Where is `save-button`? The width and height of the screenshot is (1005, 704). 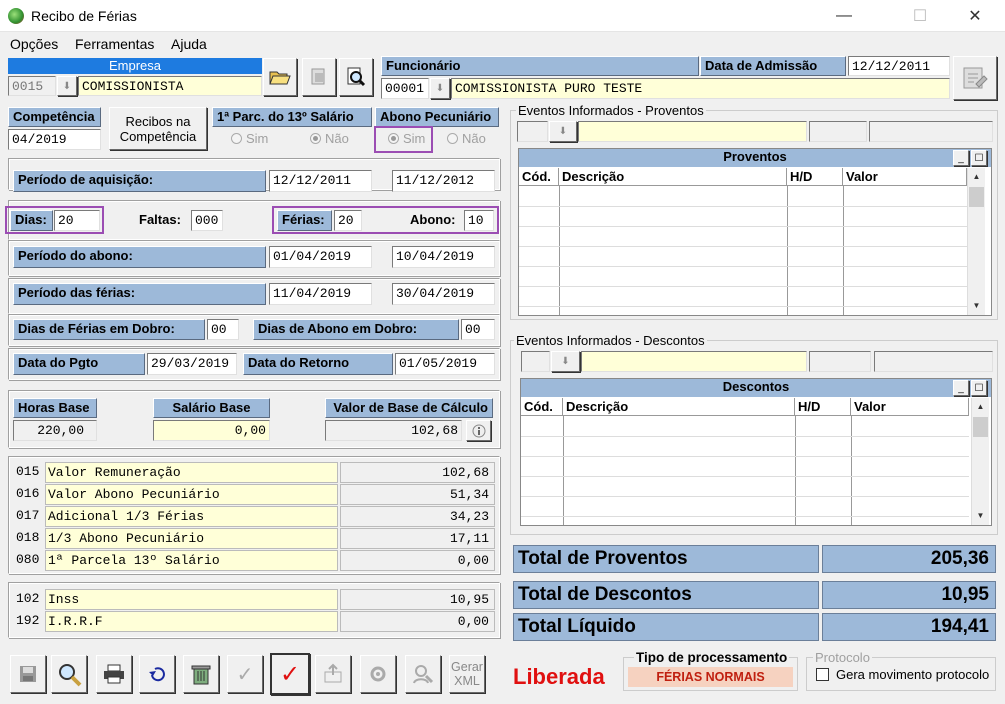 save-button is located at coordinates (28, 674).